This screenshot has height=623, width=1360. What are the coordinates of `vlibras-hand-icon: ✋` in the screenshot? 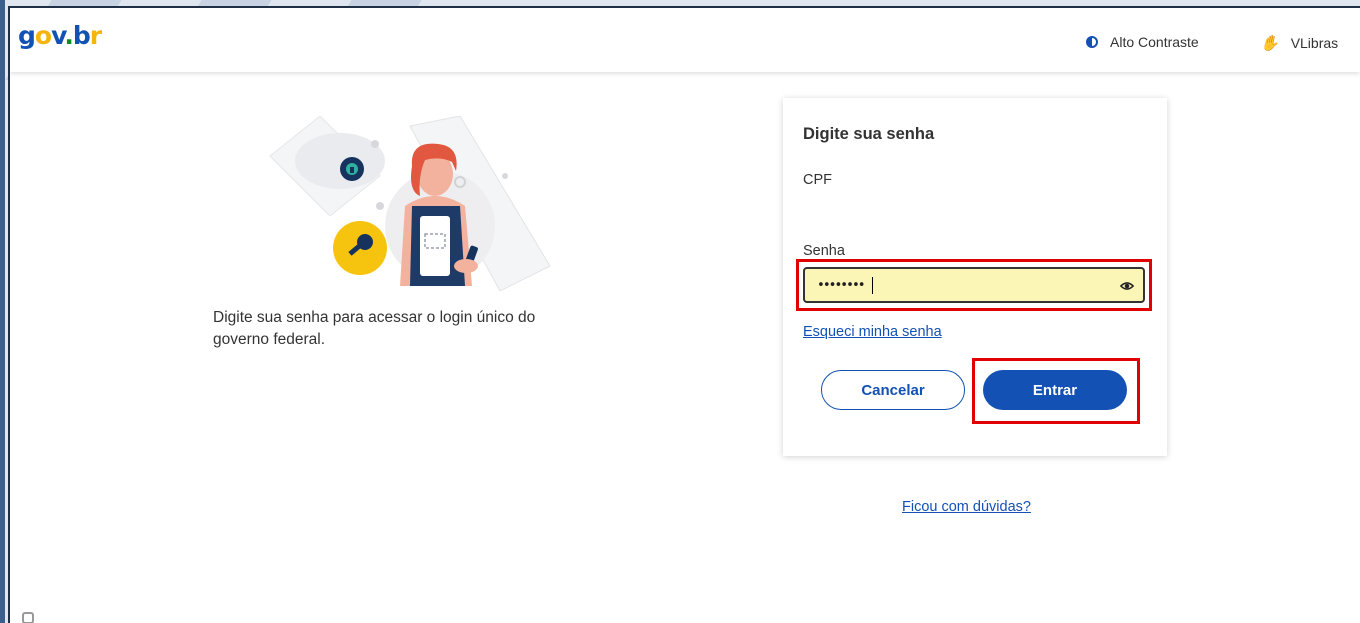 It's located at (1269, 43).